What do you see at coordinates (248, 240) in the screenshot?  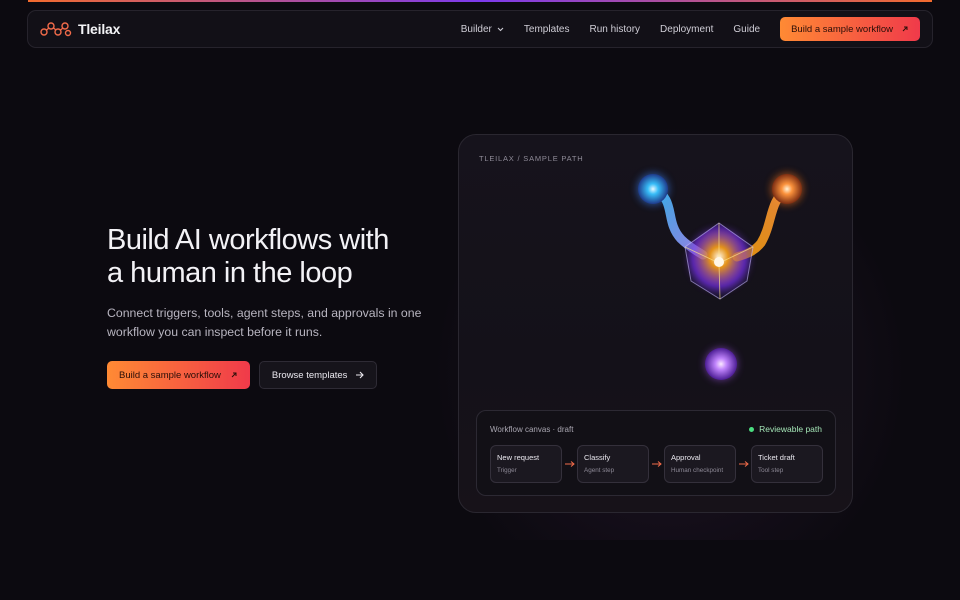 I see `hero-title-line: Build AI workflows with` at bounding box center [248, 240].